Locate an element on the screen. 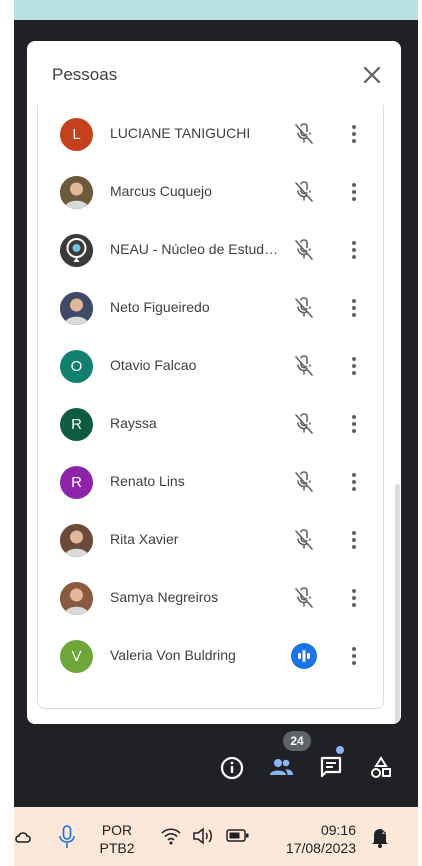 The width and height of the screenshot is (422, 866). panel-title: Pessoas is located at coordinates (85, 74).